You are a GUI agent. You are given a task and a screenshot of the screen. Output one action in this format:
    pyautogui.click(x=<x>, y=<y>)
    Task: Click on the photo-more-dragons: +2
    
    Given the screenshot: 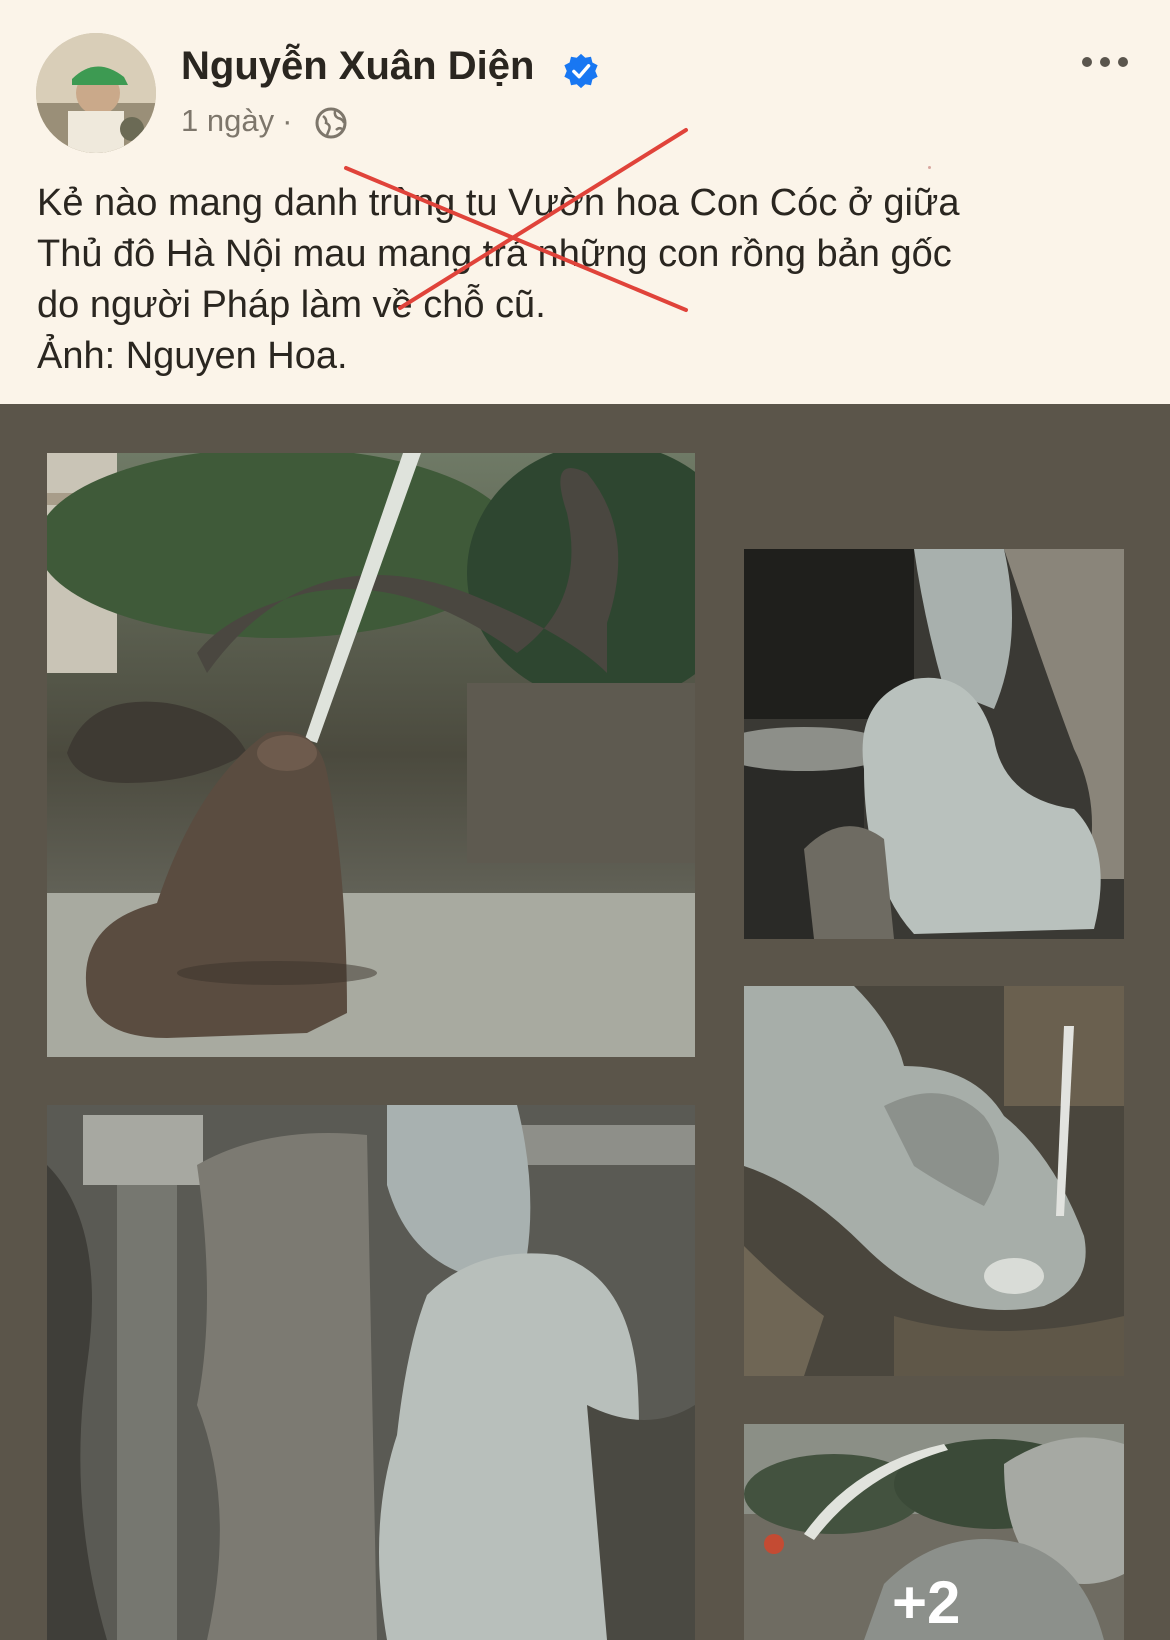 What is the action you would take?
    pyautogui.click(x=934, y=1532)
    